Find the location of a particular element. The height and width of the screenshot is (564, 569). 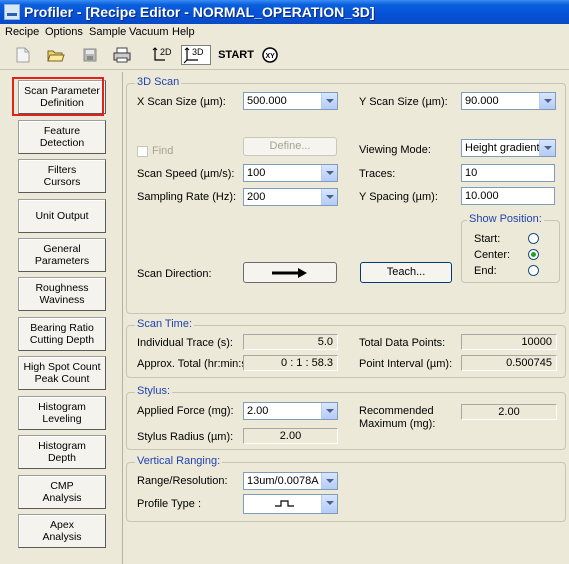

nav-label: Cursors is located at coordinates (62, 182).